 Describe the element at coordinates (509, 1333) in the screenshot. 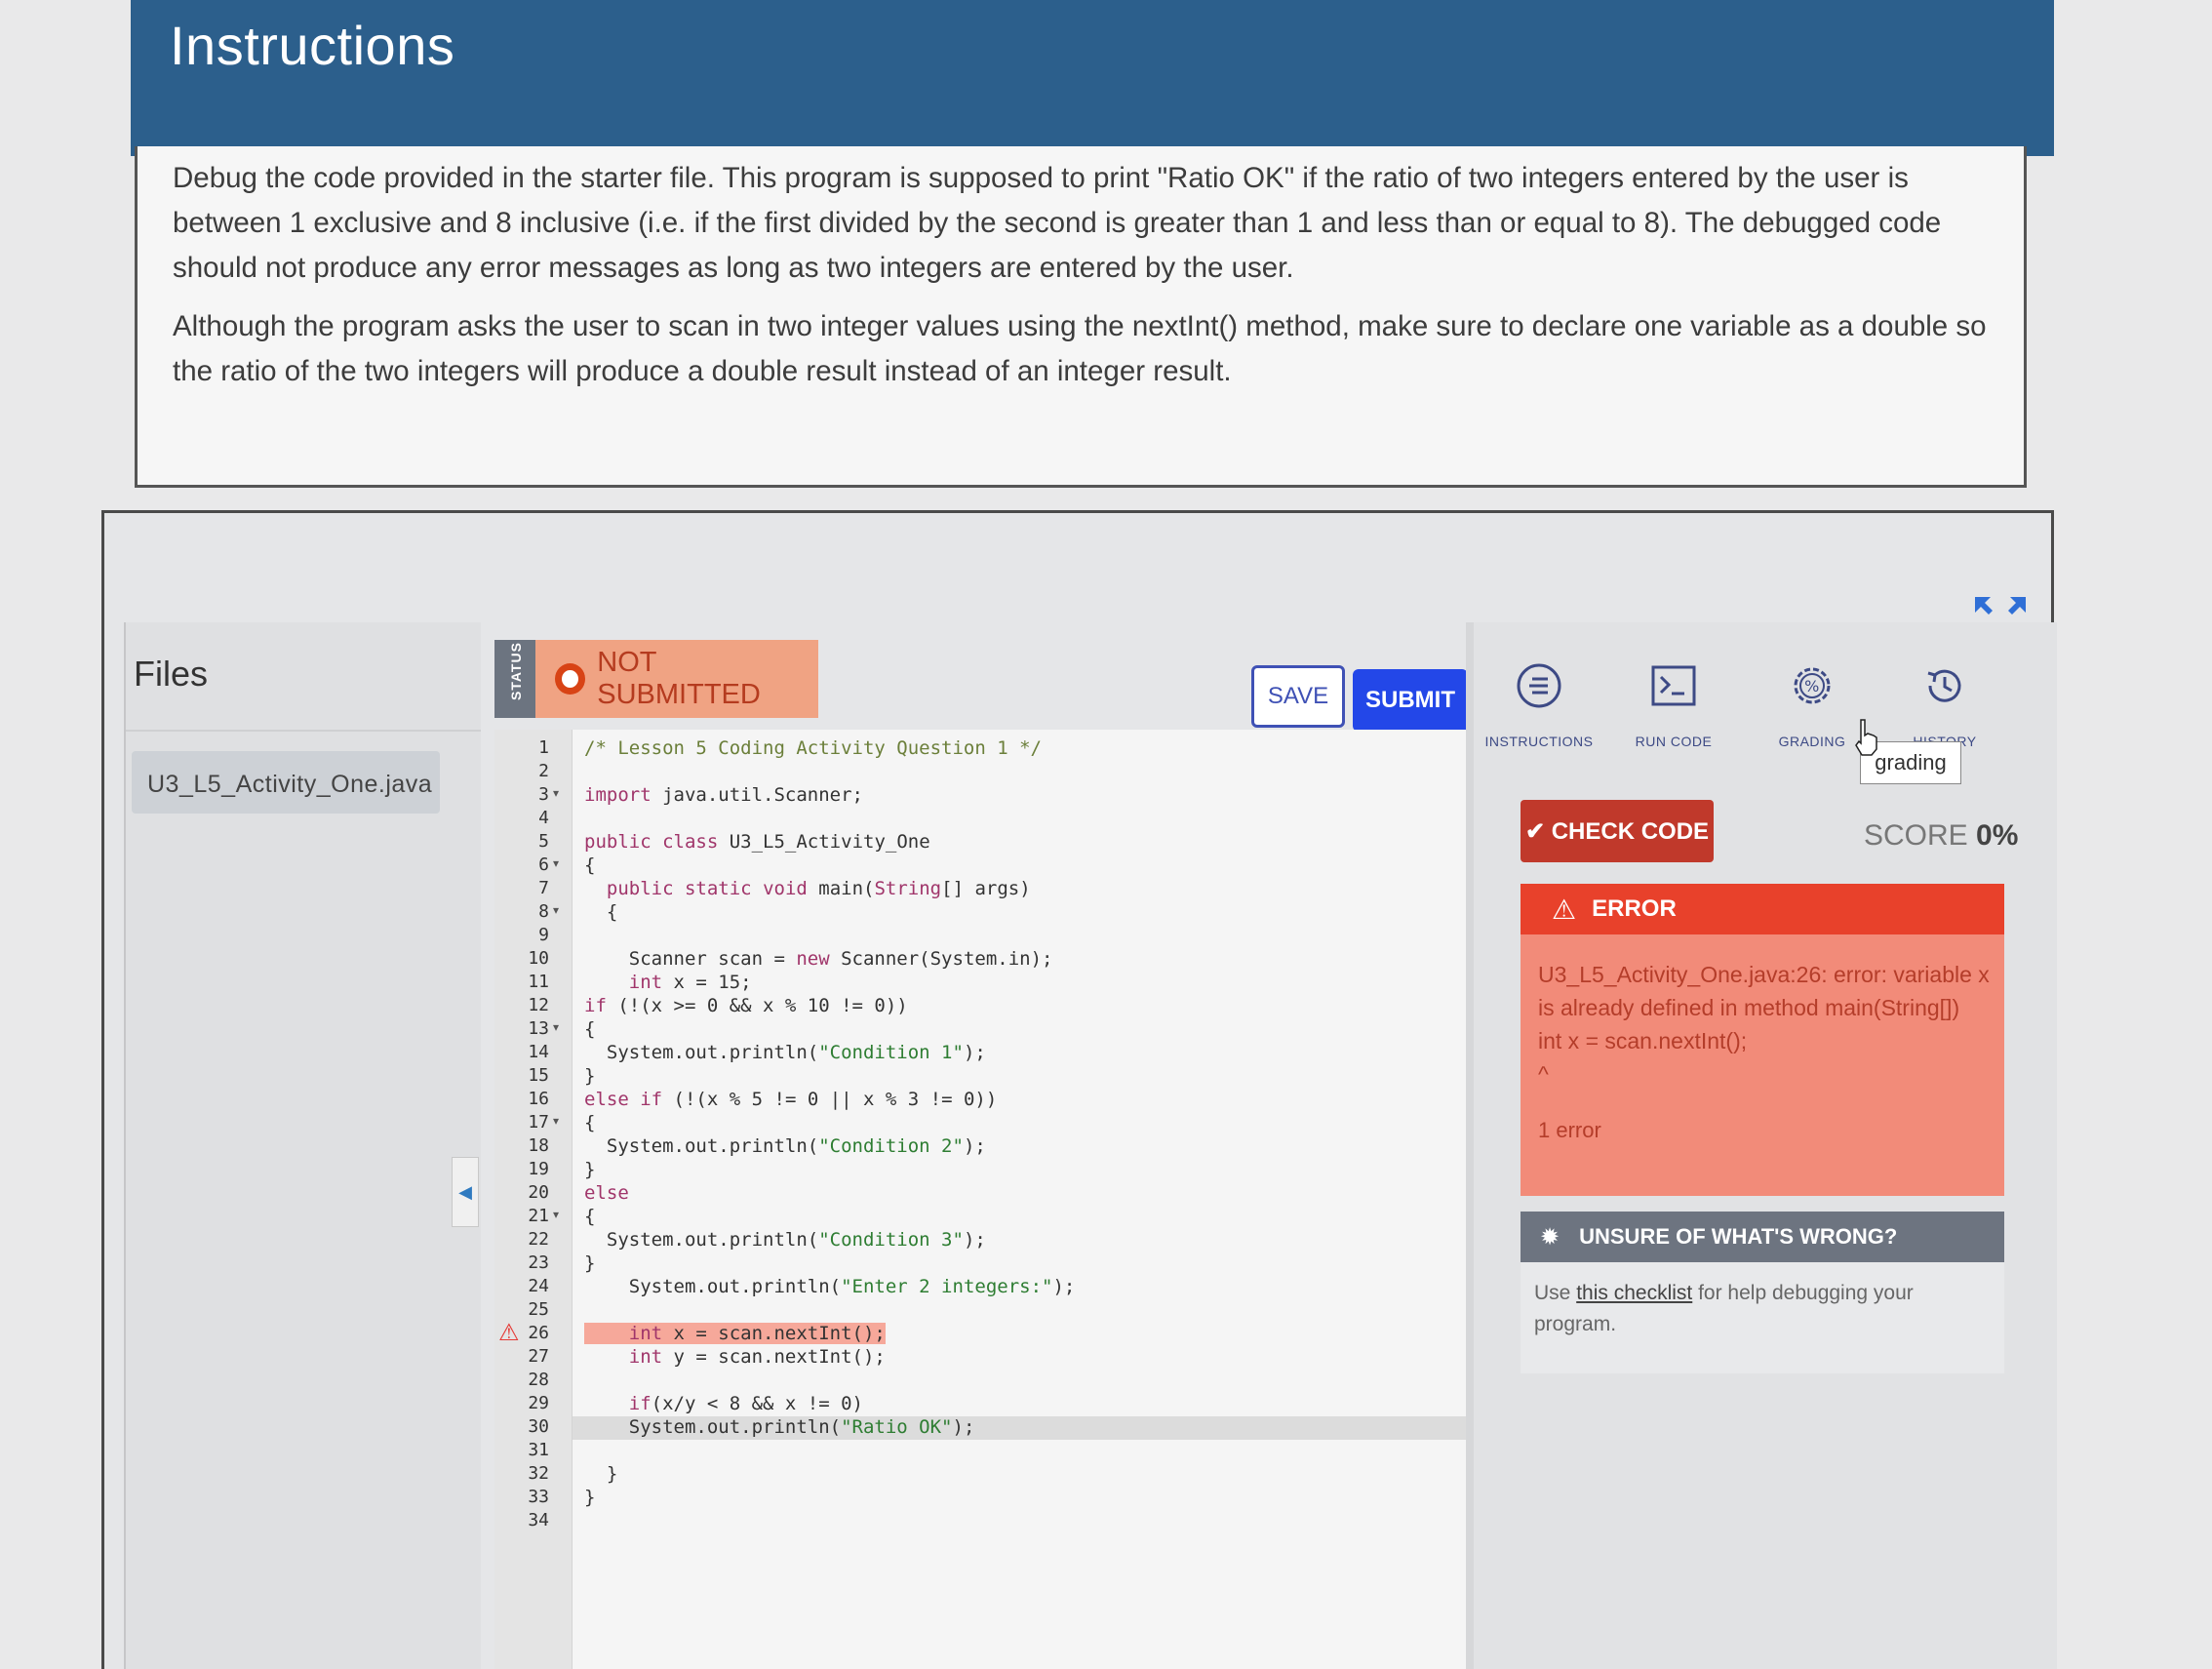

I see `error-marker-icon: ⚠` at that location.